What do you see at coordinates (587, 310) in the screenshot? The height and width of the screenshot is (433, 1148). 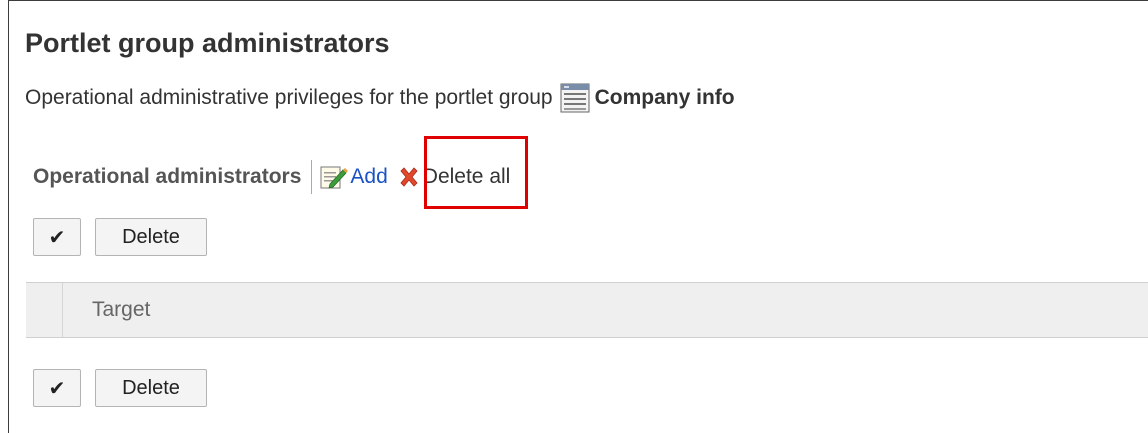 I see `table-header: Target` at bounding box center [587, 310].